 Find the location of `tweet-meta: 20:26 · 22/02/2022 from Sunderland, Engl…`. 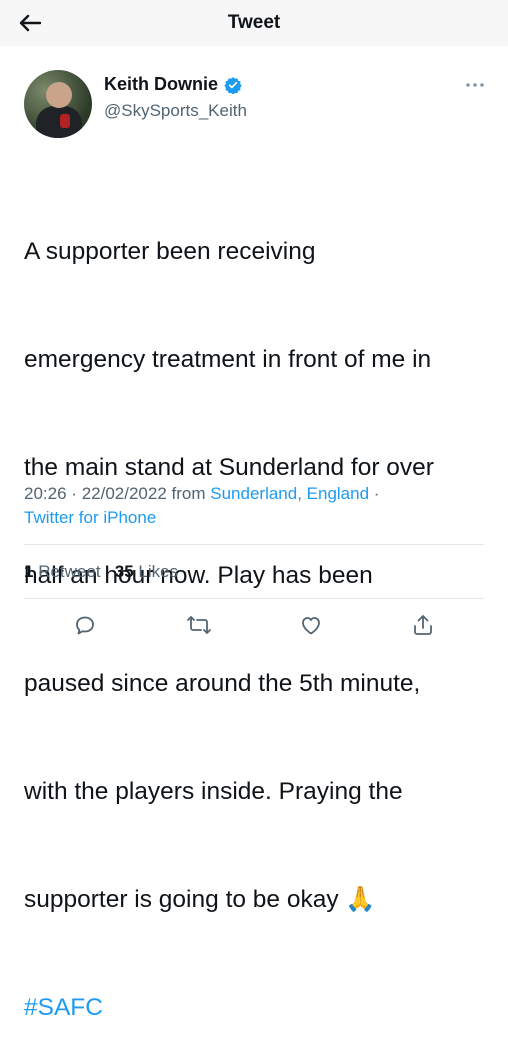

tweet-meta: 20:26 · 22/02/2022 from Sunderland, Engl… is located at coordinates (254, 506).